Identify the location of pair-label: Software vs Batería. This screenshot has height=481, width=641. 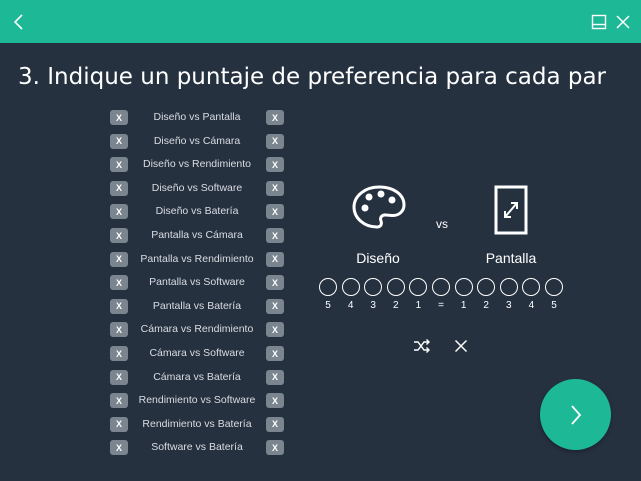
(197, 447).